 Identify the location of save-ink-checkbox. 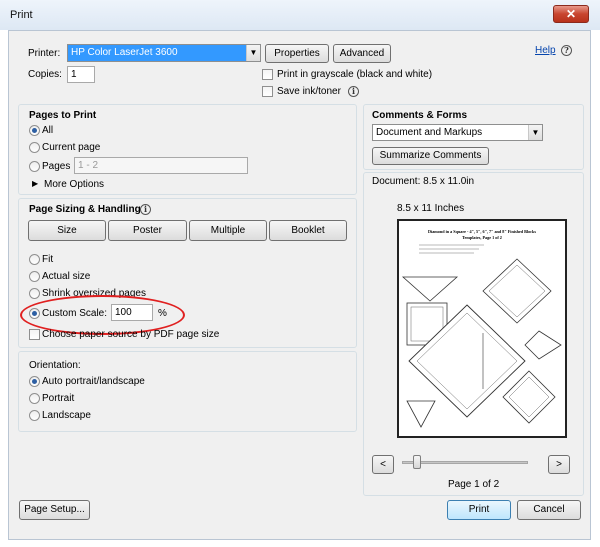
(267, 91).